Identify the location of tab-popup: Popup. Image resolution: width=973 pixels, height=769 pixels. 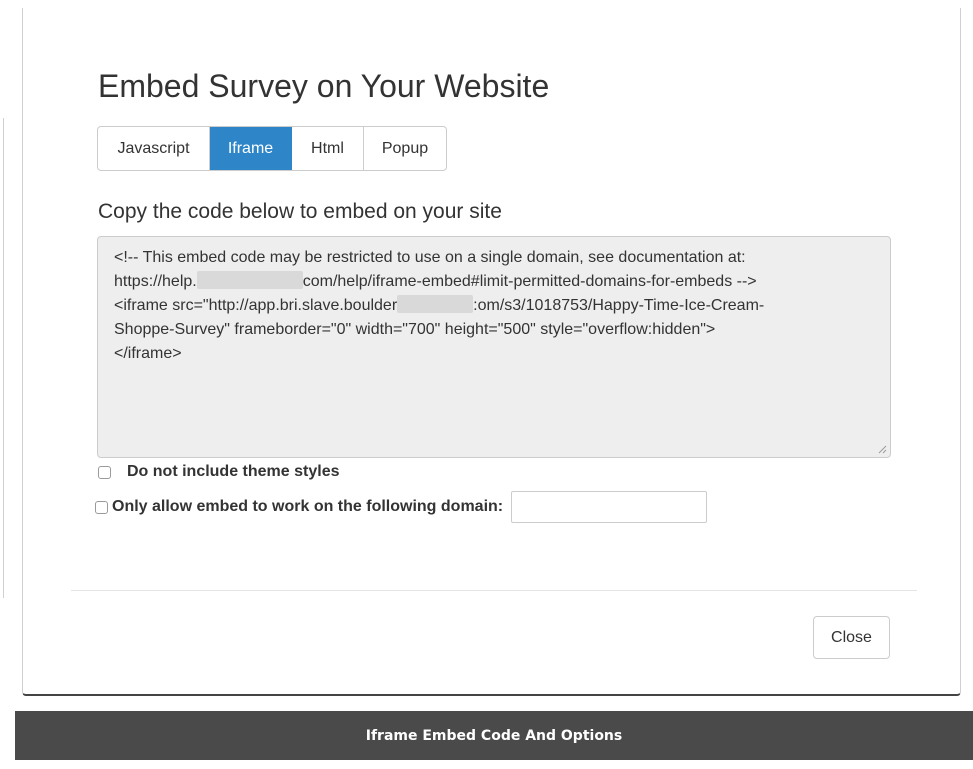
(405, 148).